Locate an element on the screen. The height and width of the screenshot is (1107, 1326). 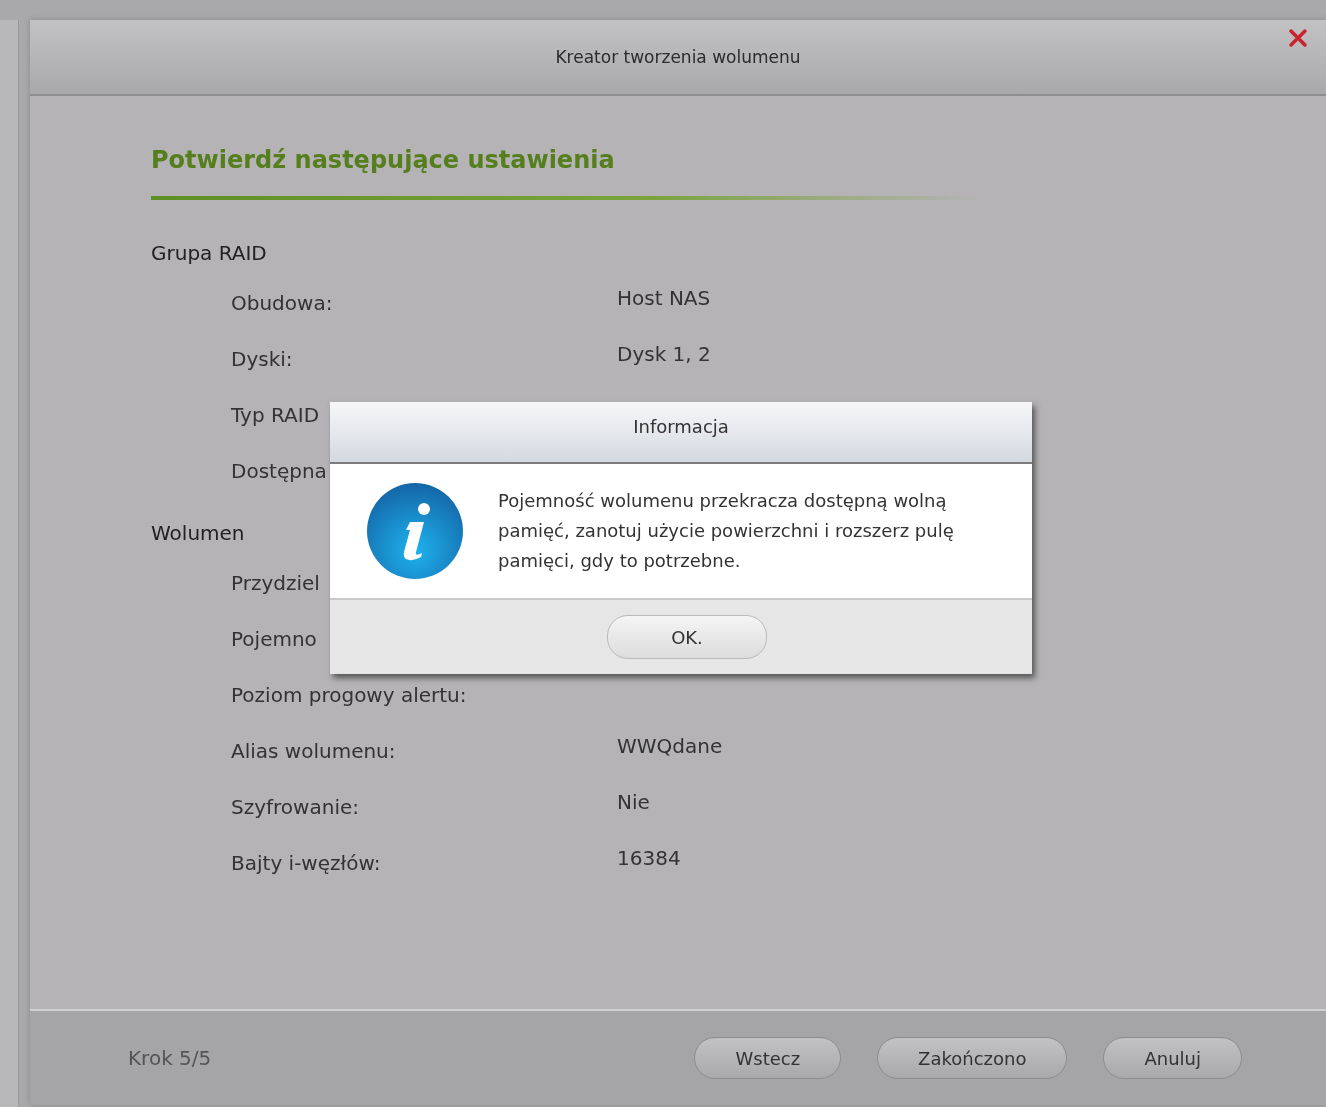
setting-value: Host NAS is located at coordinates (664, 298).